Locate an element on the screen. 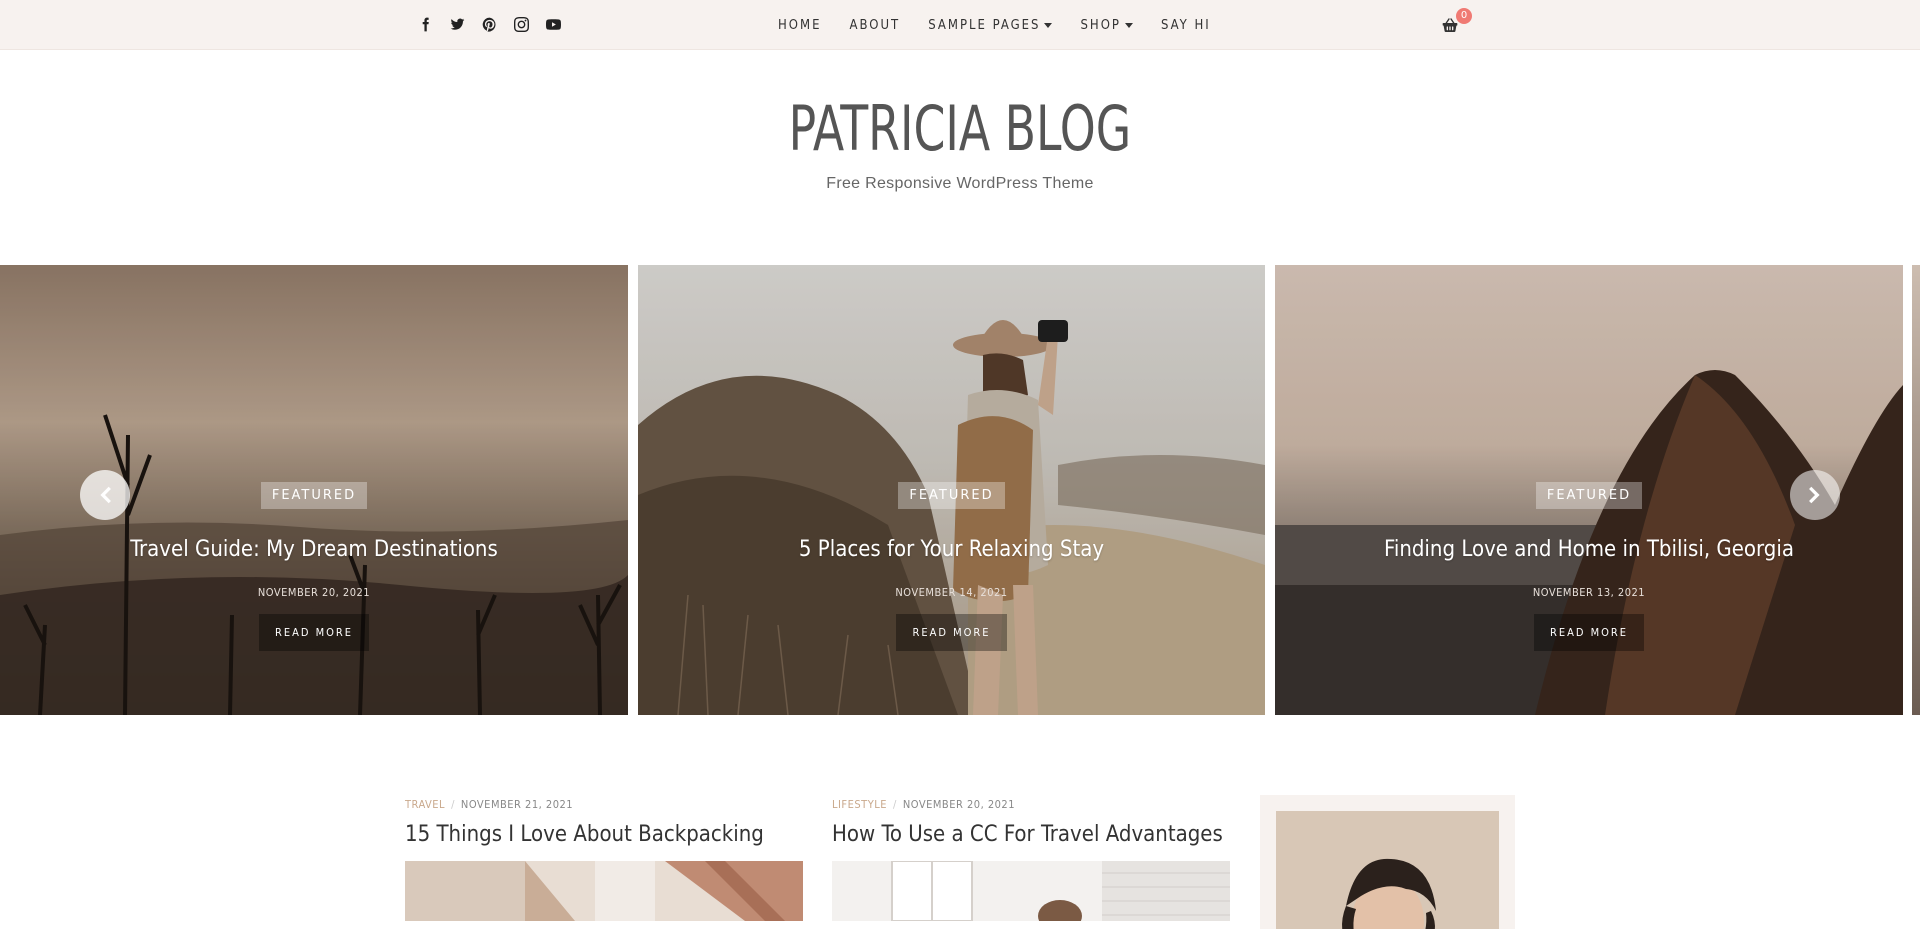  slide-date: NOVEMBER 14, 2021 is located at coordinates (951, 592).